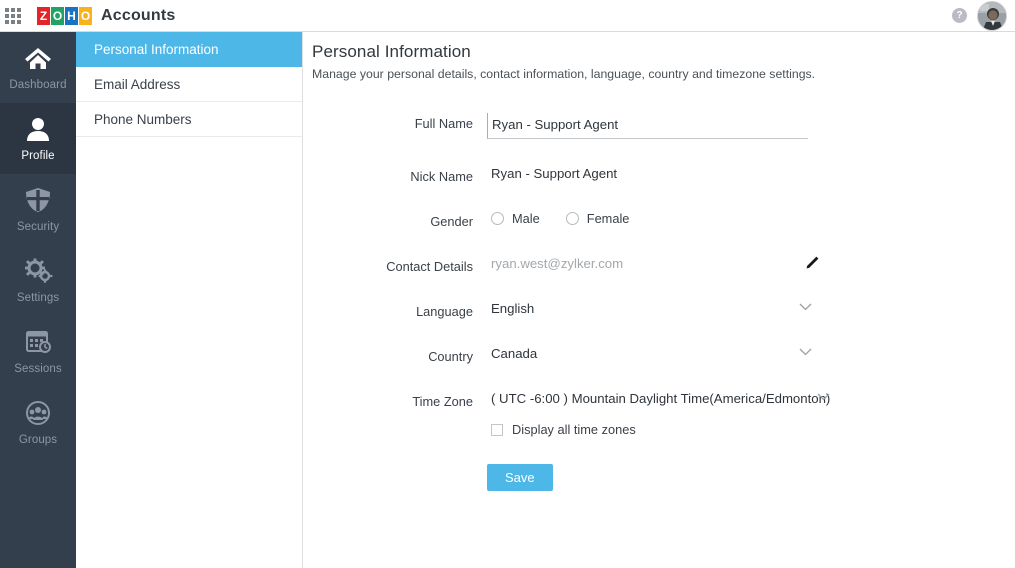 The height and width of the screenshot is (568, 1015). I want to click on language-field-wrap: English, so click(649, 308).